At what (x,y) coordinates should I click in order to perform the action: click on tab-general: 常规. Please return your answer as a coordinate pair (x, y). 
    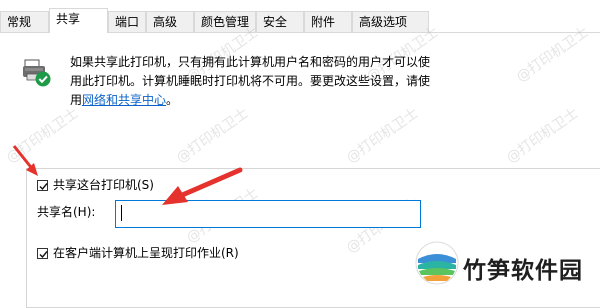
    Looking at the image, I should click on (24, 21).